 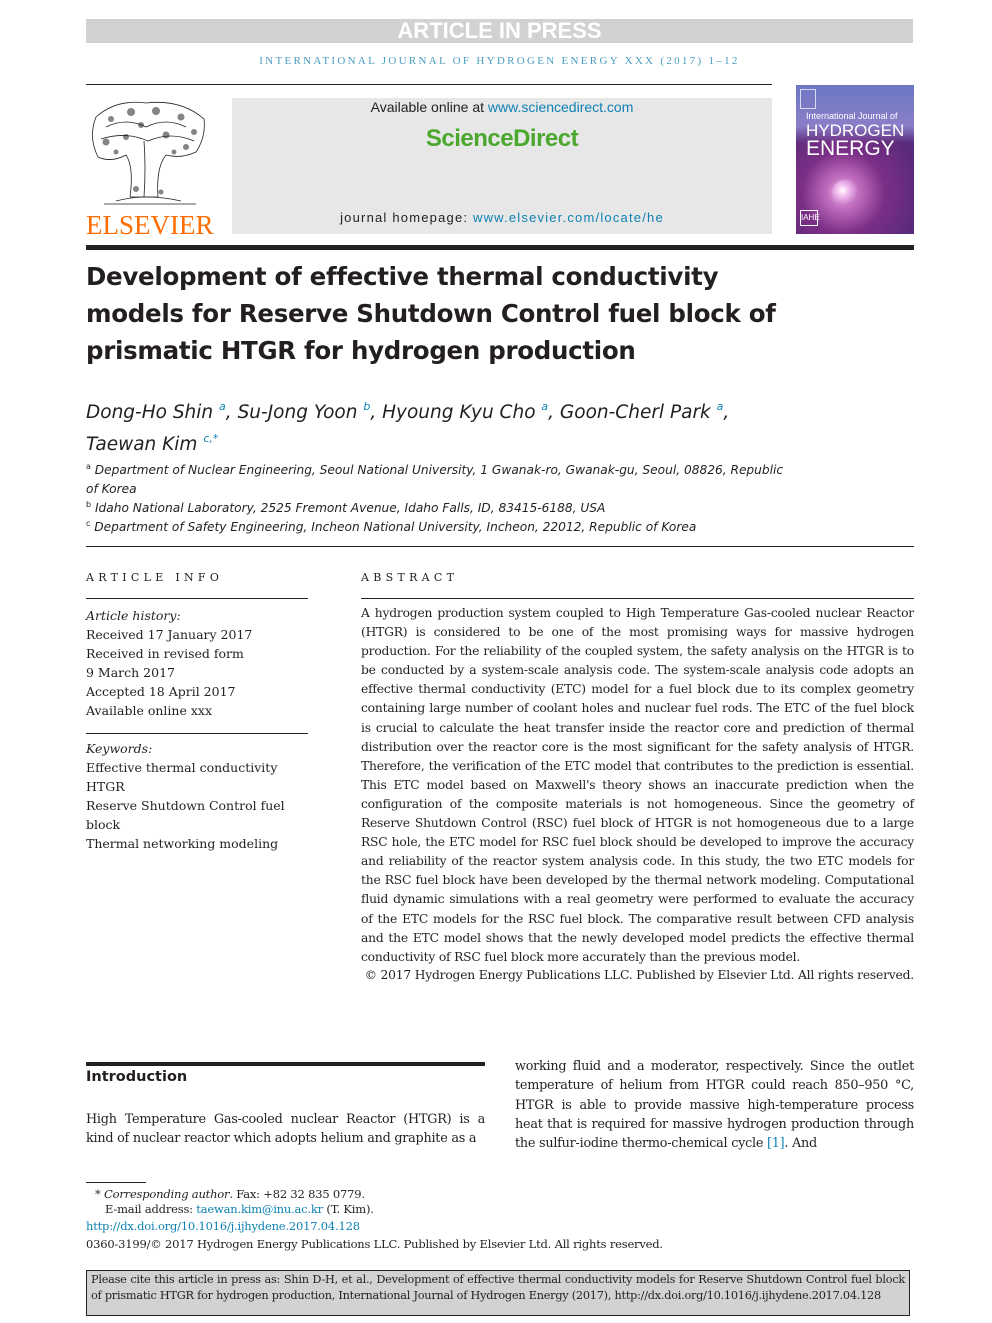 What do you see at coordinates (141, 444) in the screenshot?
I see `author-name: Taewan Kim` at bounding box center [141, 444].